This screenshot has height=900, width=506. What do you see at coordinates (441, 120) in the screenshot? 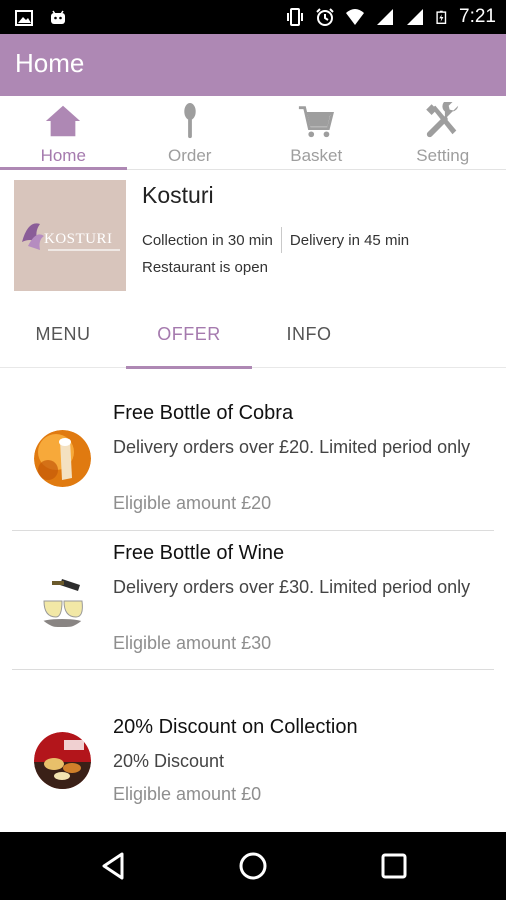
I see `tools-icon` at bounding box center [441, 120].